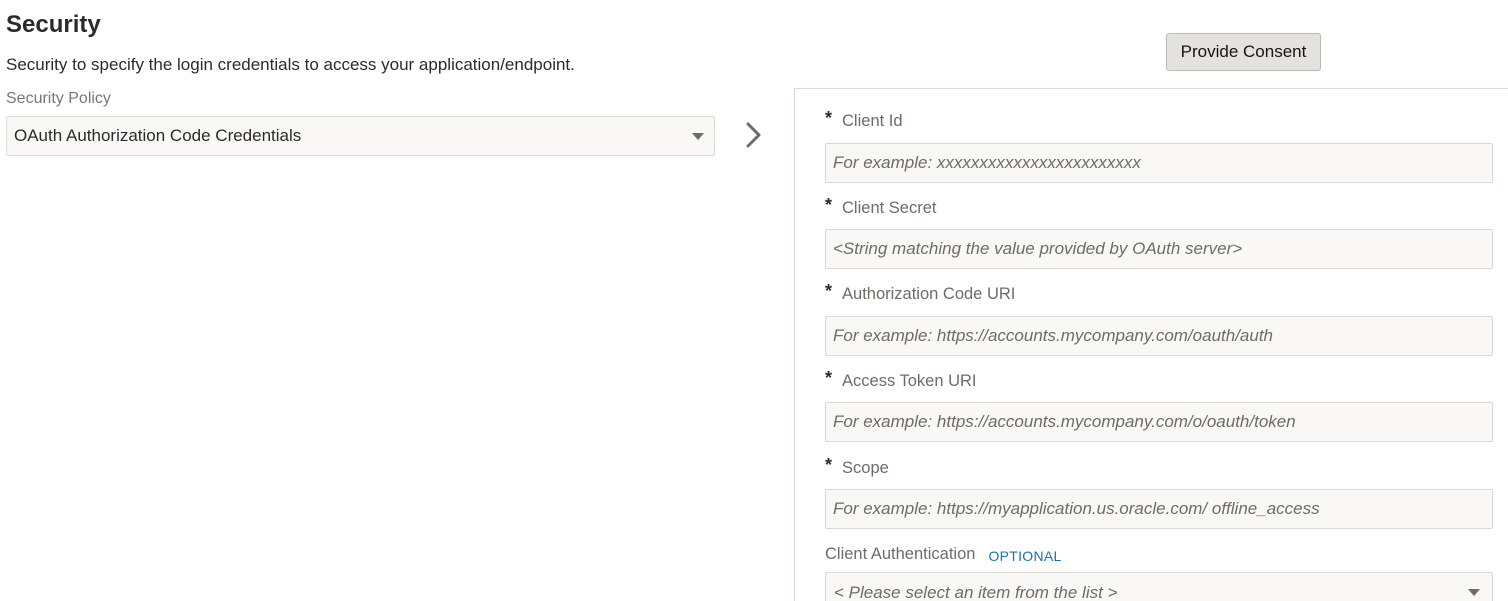 This screenshot has height=601, width=1508. What do you see at coordinates (889, 208) in the screenshot?
I see `client-secret-label-text: Client Secret` at bounding box center [889, 208].